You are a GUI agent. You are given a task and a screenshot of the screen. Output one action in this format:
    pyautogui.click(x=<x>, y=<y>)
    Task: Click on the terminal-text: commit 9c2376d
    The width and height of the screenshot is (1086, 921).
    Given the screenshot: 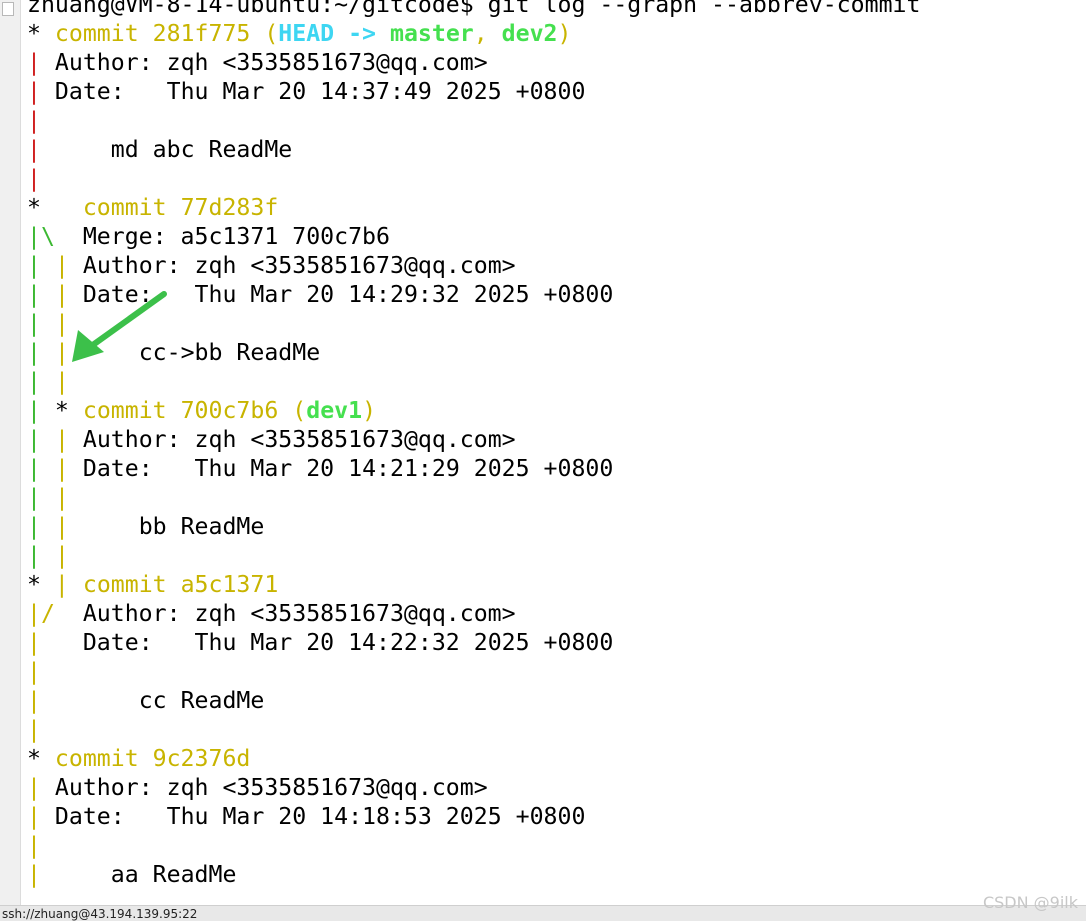 What is the action you would take?
    pyautogui.click(x=152, y=758)
    